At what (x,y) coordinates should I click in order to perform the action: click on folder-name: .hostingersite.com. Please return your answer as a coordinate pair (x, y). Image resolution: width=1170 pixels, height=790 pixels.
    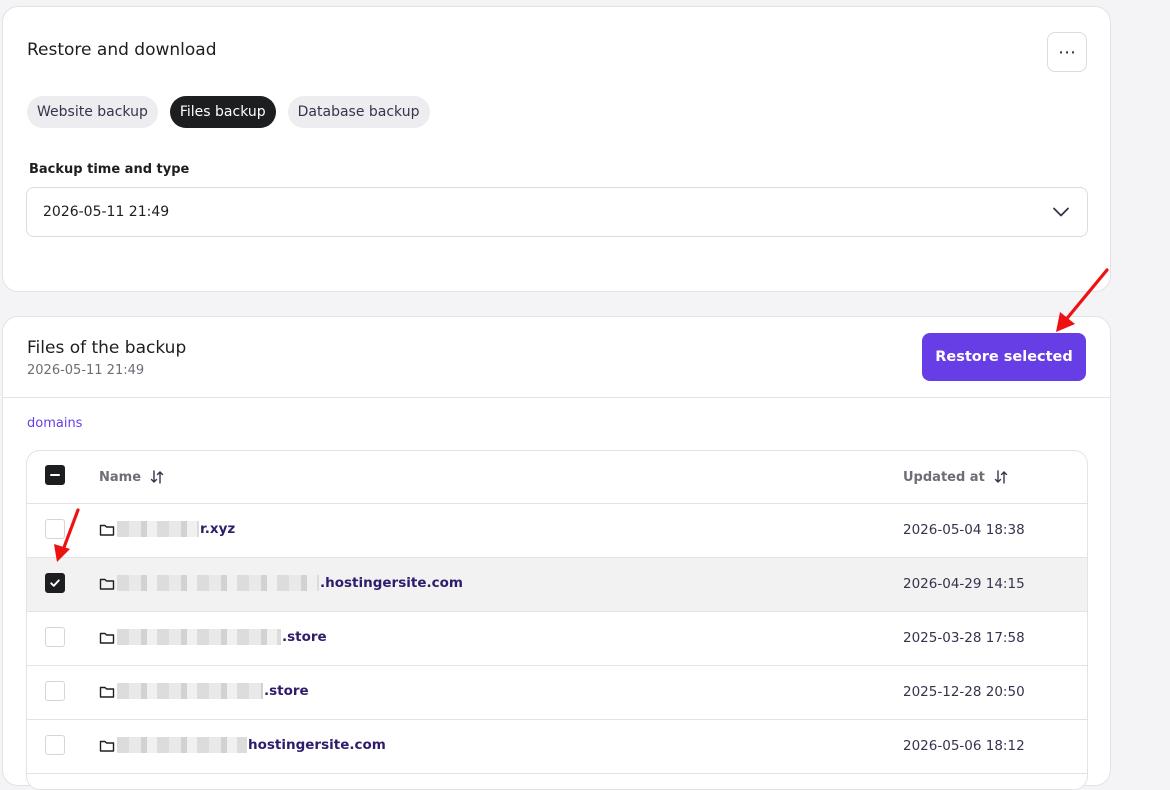
    Looking at the image, I should click on (290, 583).